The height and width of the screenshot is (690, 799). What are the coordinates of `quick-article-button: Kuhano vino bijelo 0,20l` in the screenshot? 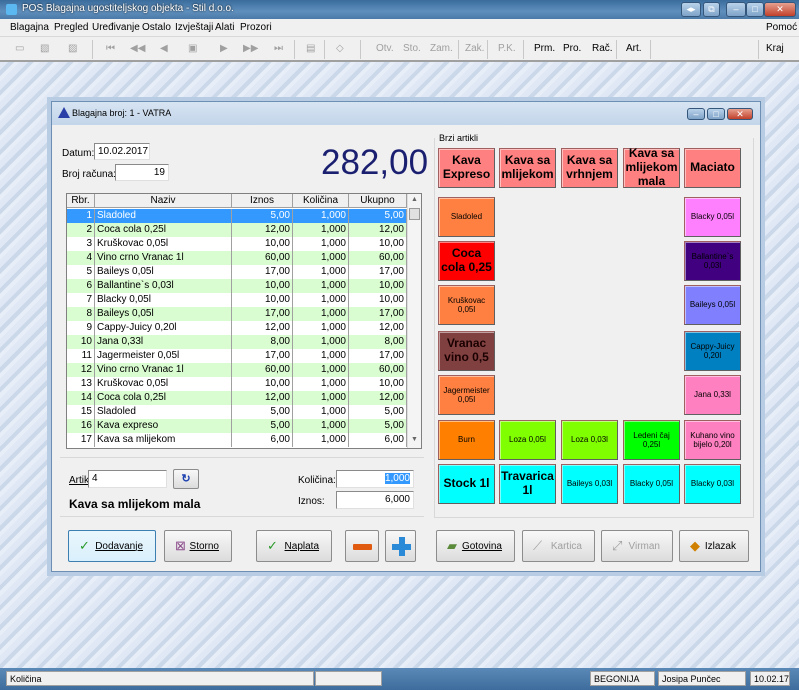 It's located at (712, 440).